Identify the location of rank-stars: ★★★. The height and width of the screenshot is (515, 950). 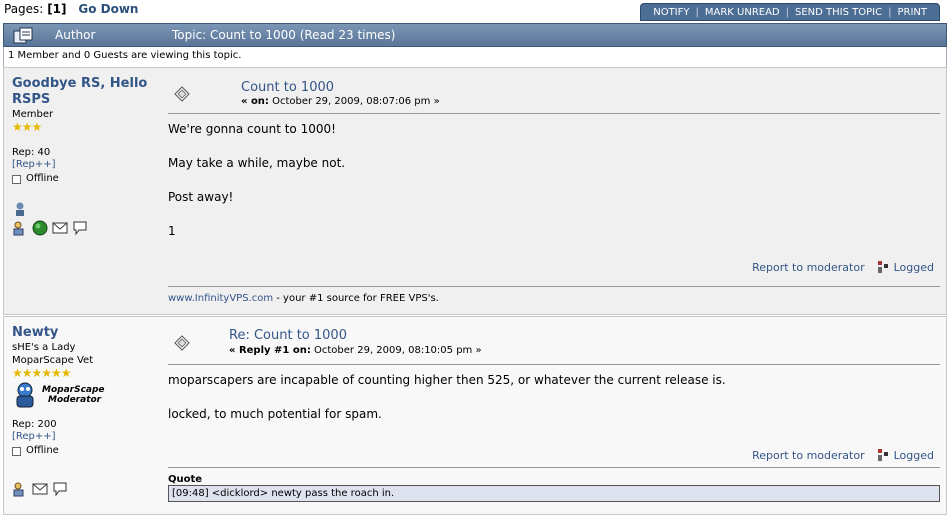
(27, 127).